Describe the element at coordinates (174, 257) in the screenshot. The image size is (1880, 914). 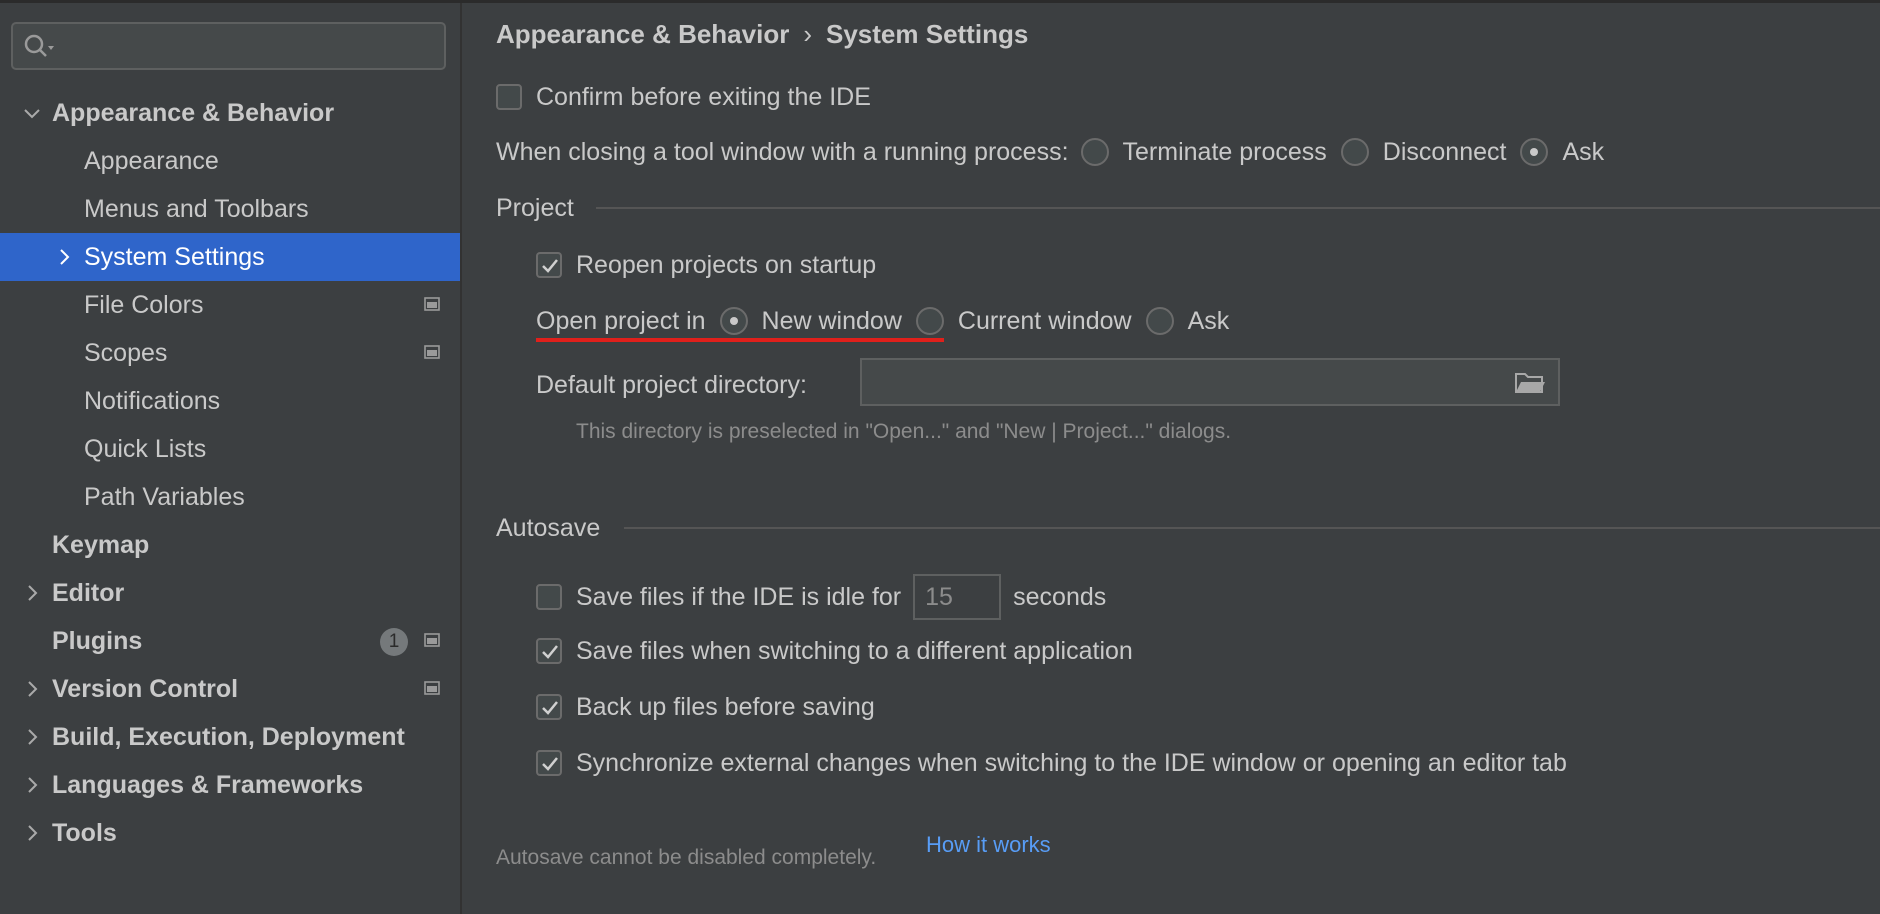
I see `sidebar-item-label: System Settings` at that location.